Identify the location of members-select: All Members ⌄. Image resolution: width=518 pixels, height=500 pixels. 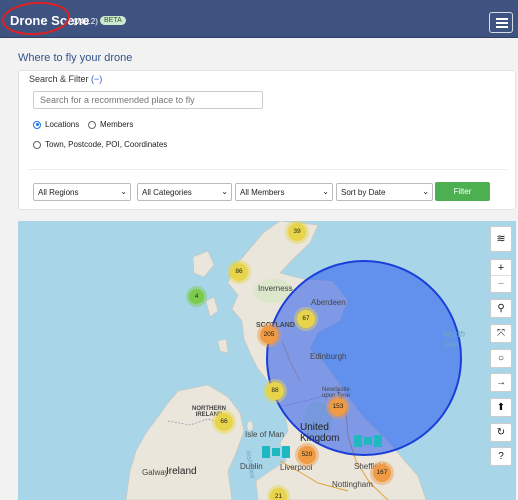
(284, 192).